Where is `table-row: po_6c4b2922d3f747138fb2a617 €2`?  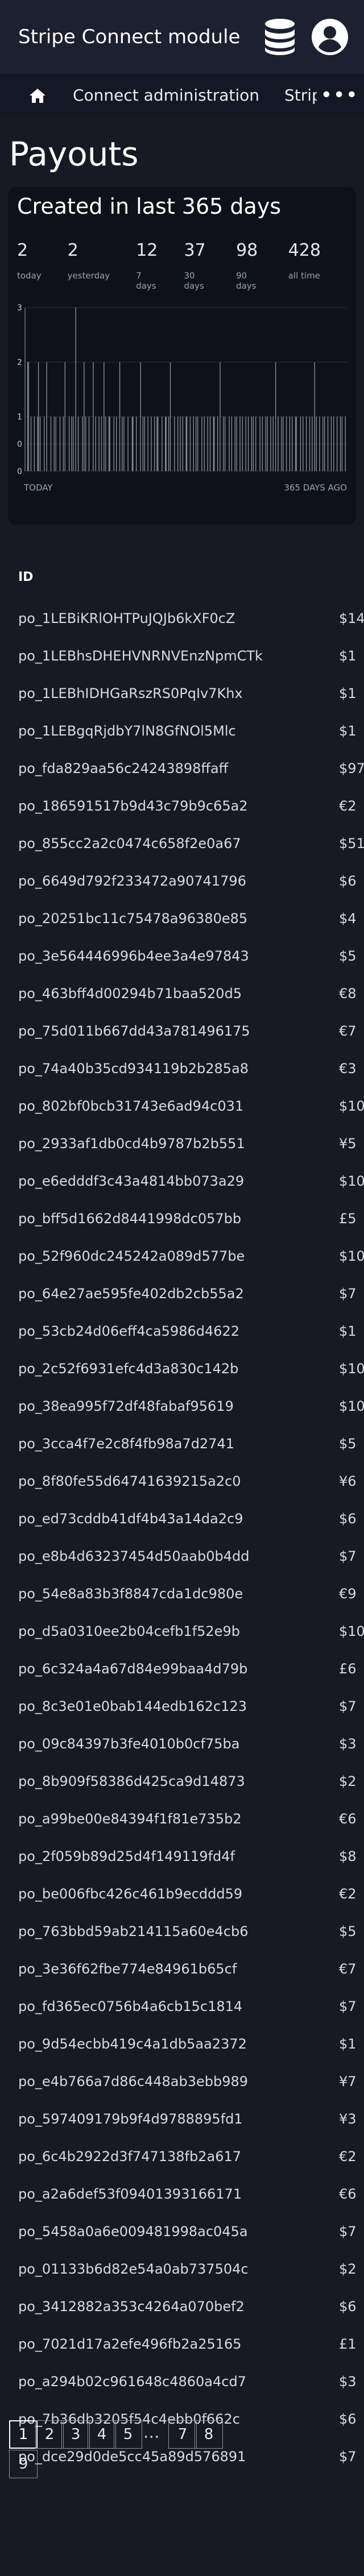
table-row: po_6c4b2922d3f747138fb2a617 €2 is located at coordinates (182, 2156).